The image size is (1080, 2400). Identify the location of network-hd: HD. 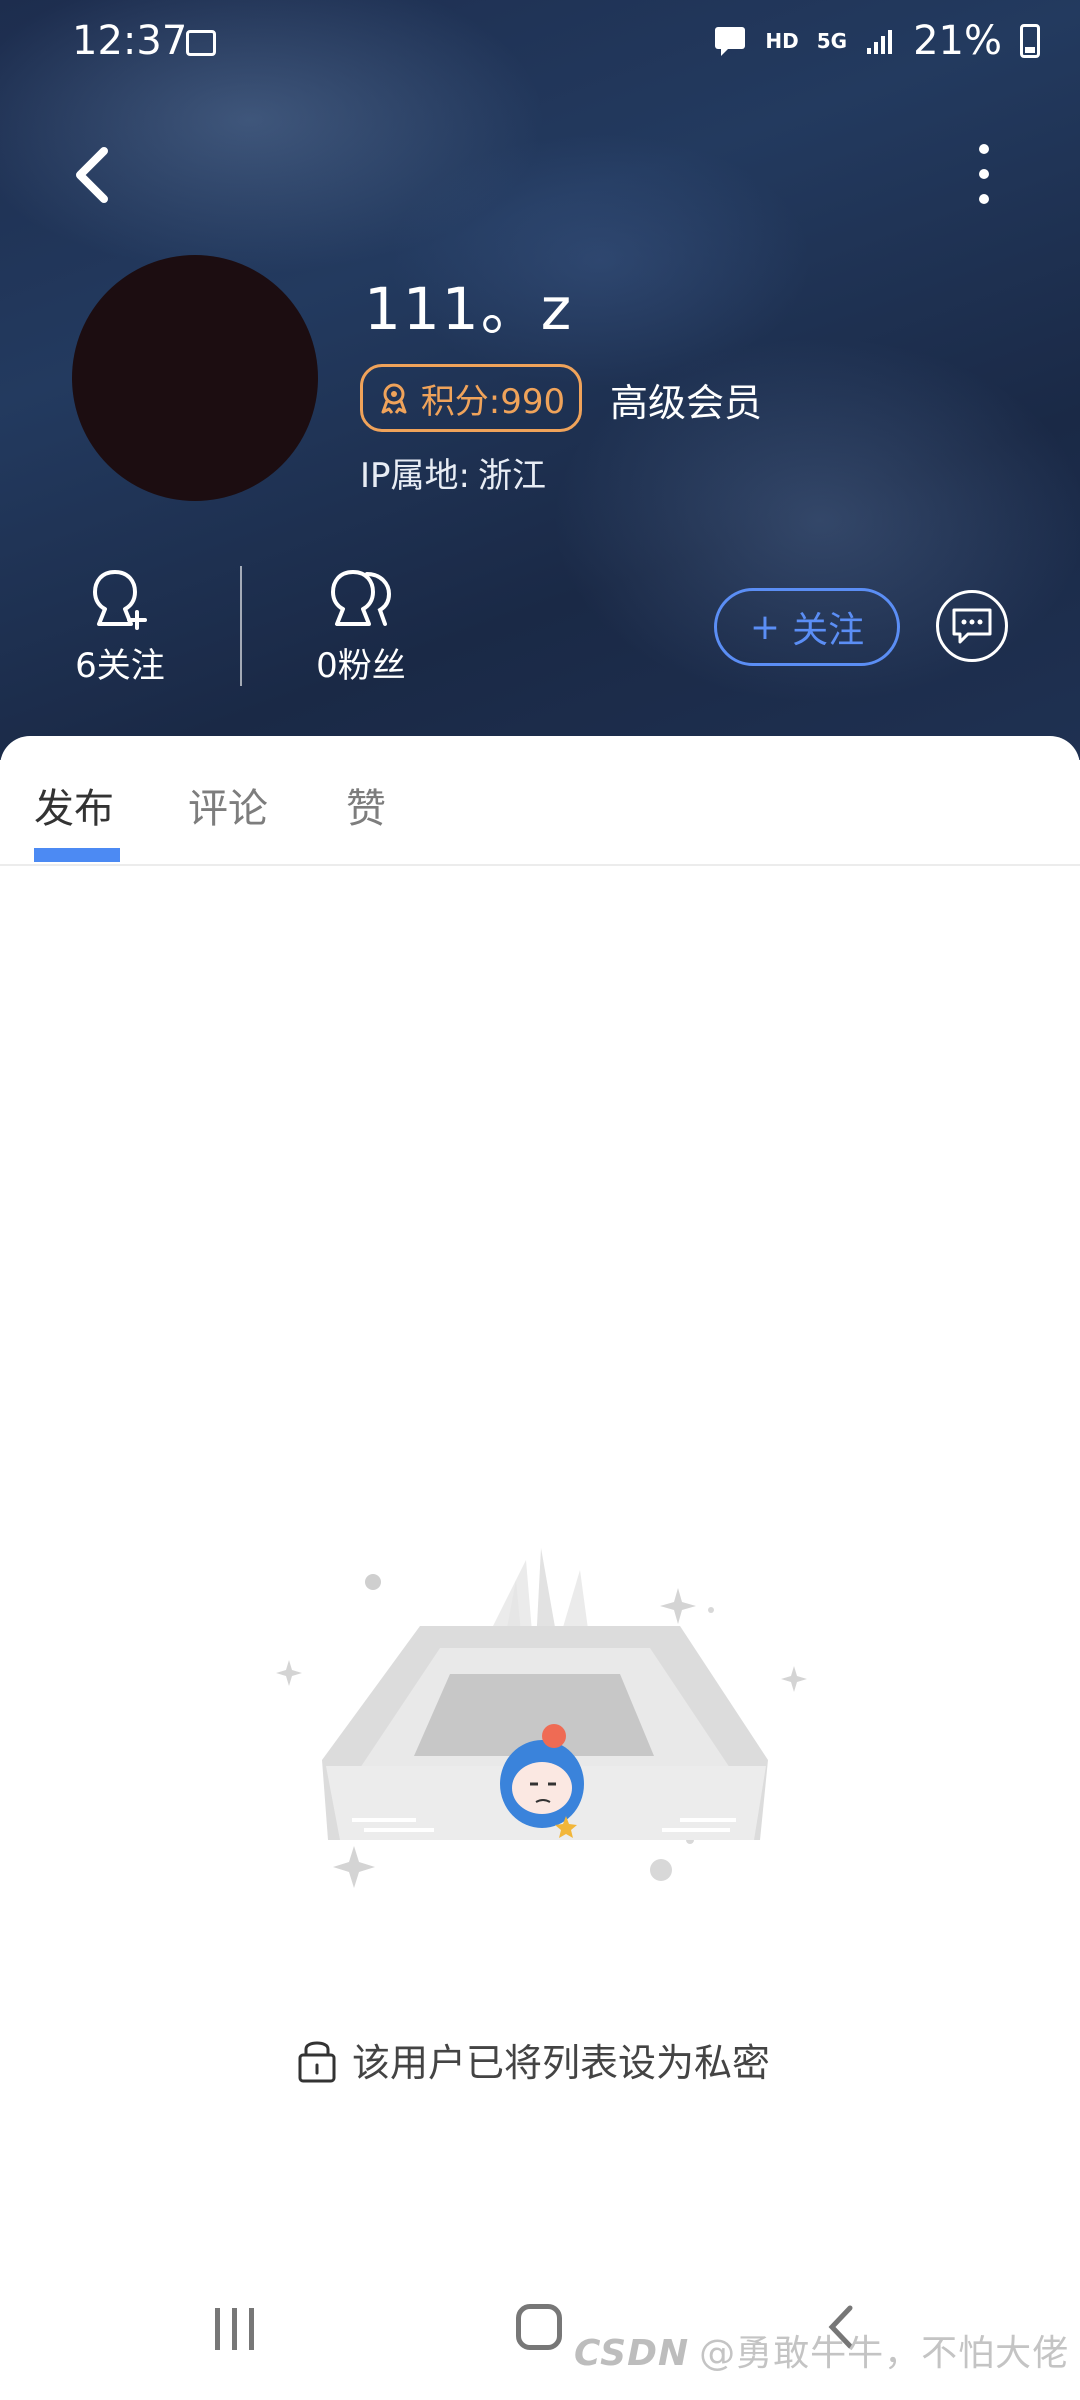
(782, 41).